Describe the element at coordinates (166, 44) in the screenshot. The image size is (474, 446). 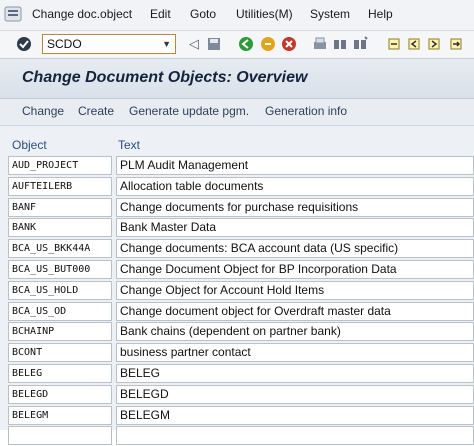
I see `chevron-down-icon: ▼` at that location.